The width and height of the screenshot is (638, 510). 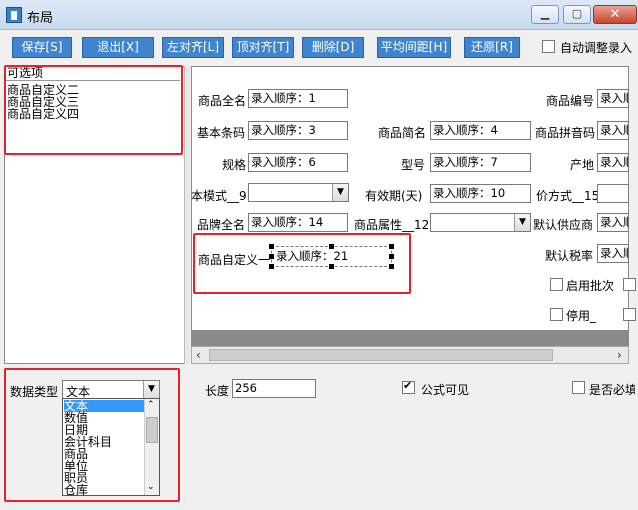 I want to click on field-label: 商品简名, so click(x=402, y=133).